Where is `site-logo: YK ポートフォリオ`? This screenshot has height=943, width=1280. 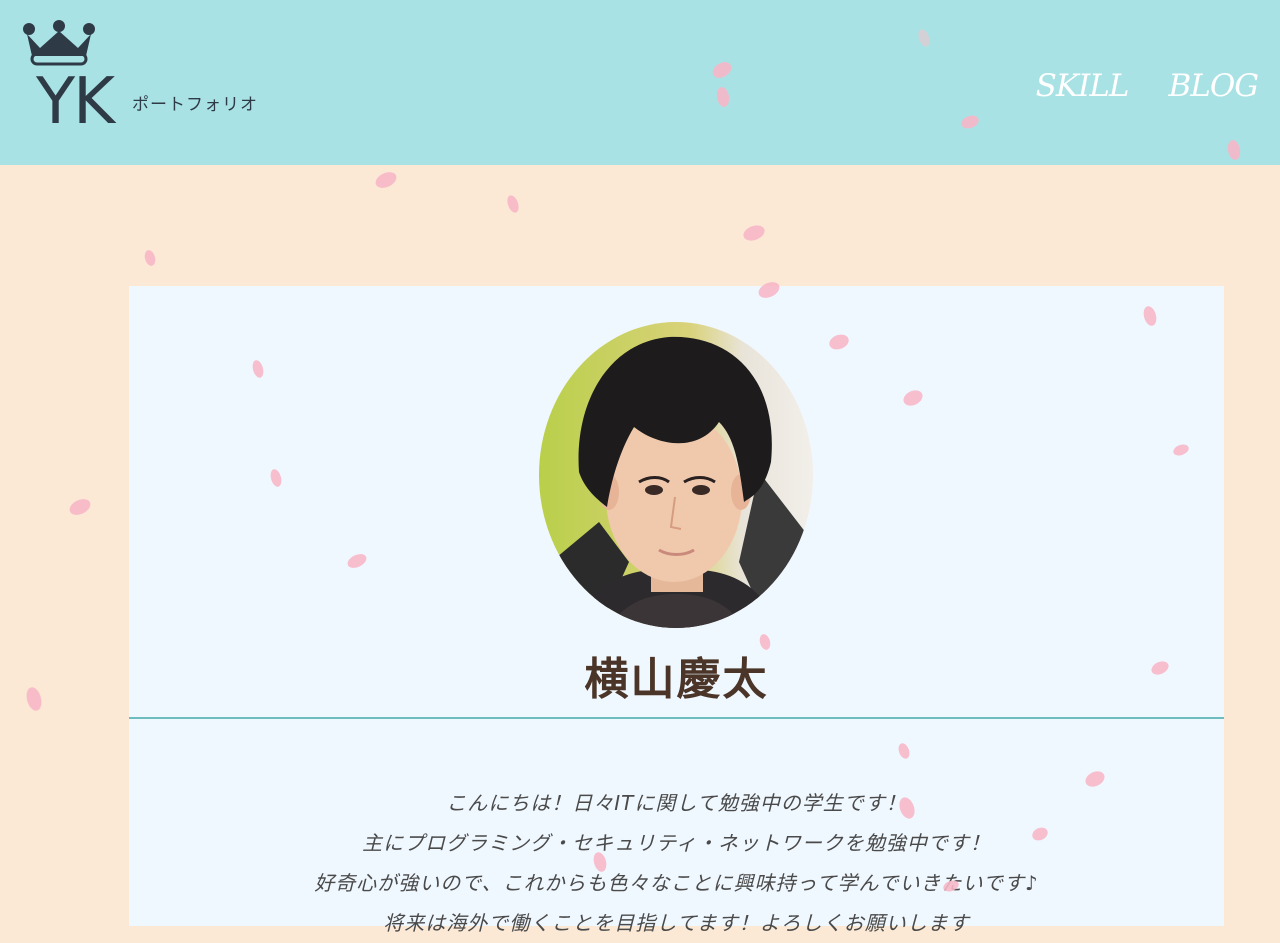 site-logo: YK ポートフォリオ is located at coordinates (140, 76).